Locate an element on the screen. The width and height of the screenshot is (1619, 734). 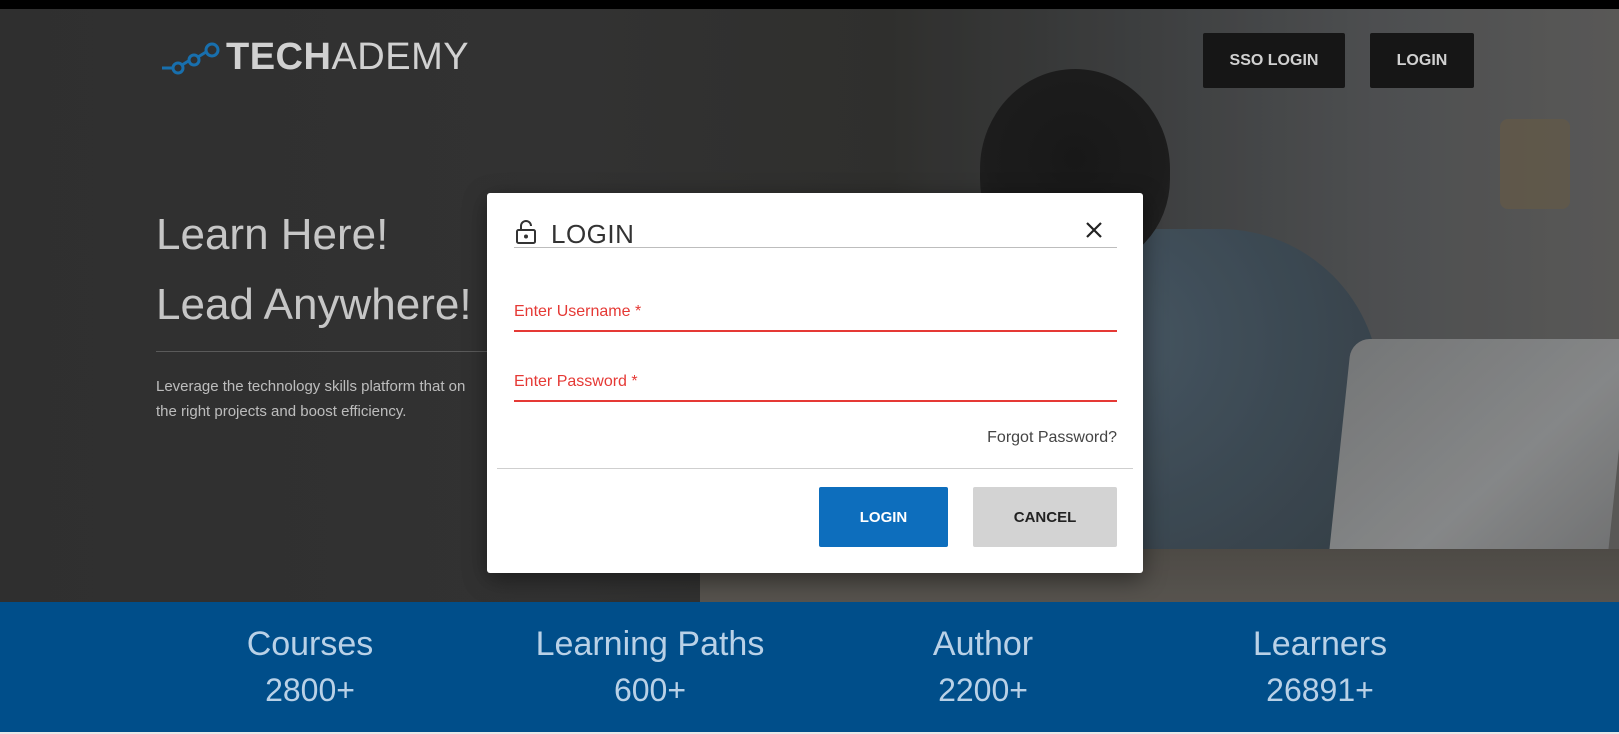
stat-label: Author is located at coordinates (983, 644).